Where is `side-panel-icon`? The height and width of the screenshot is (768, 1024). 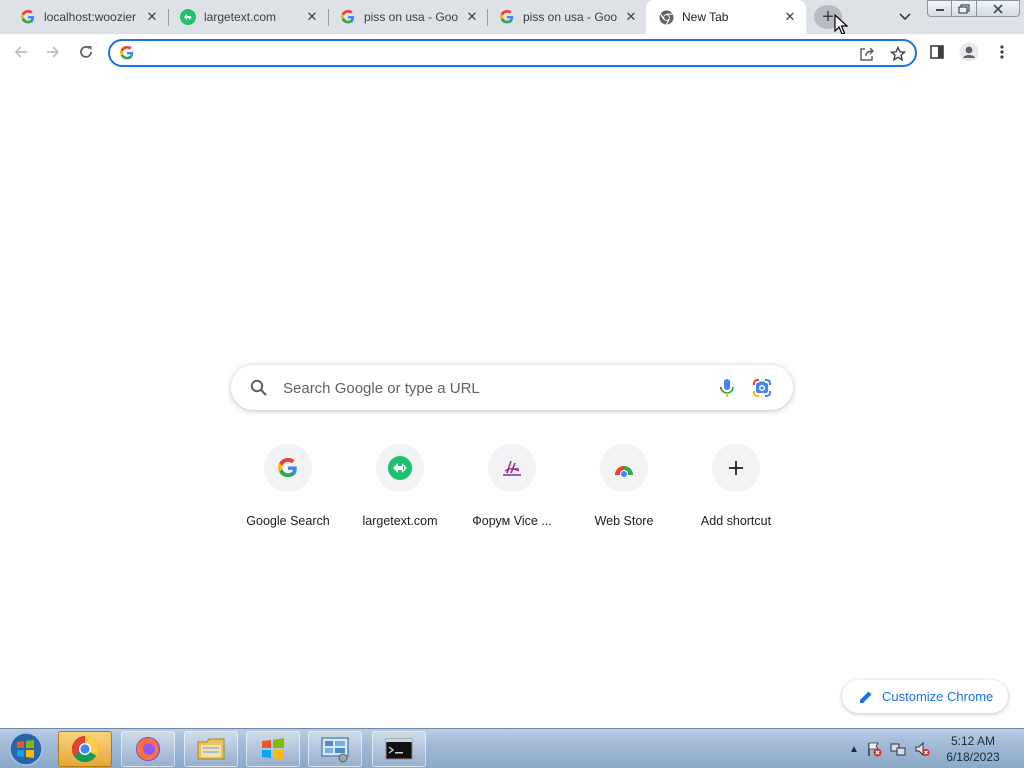
side-panel-icon is located at coordinates (937, 52).